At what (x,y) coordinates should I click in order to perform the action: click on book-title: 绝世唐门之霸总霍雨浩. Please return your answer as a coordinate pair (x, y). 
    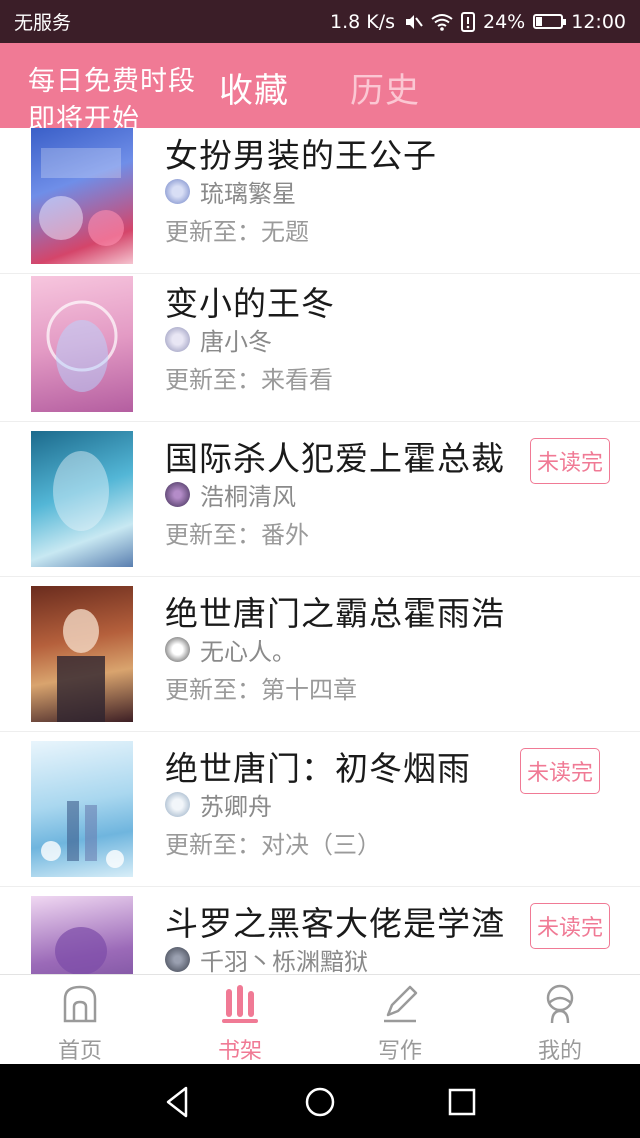
    Looking at the image, I should click on (335, 613).